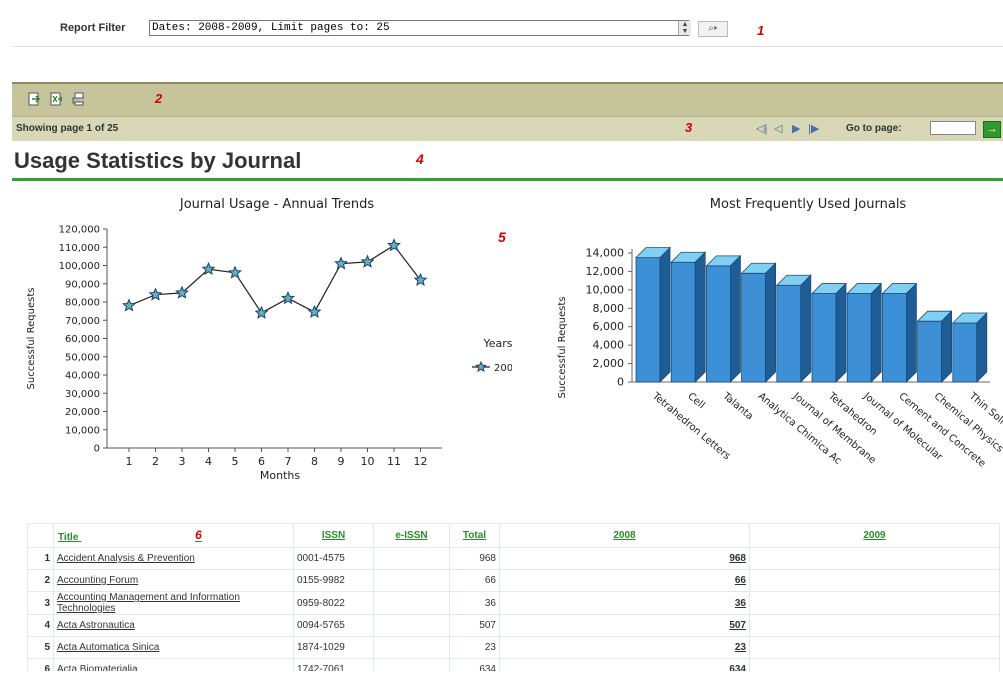 The height and width of the screenshot is (679, 1003). Describe the element at coordinates (276, 204) in the screenshot. I see `line-chart-title: Journal Usage - Annual Trends` at that location.